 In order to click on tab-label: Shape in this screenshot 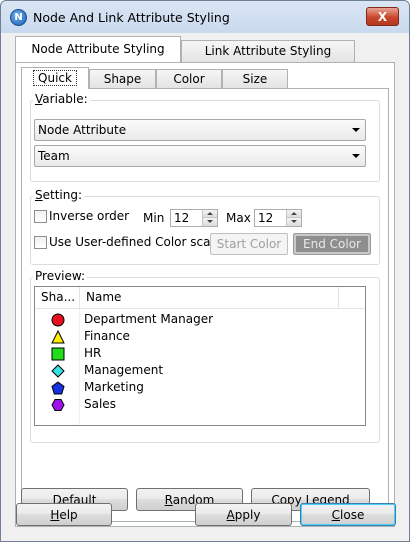, I will do `click(122, 79)`.